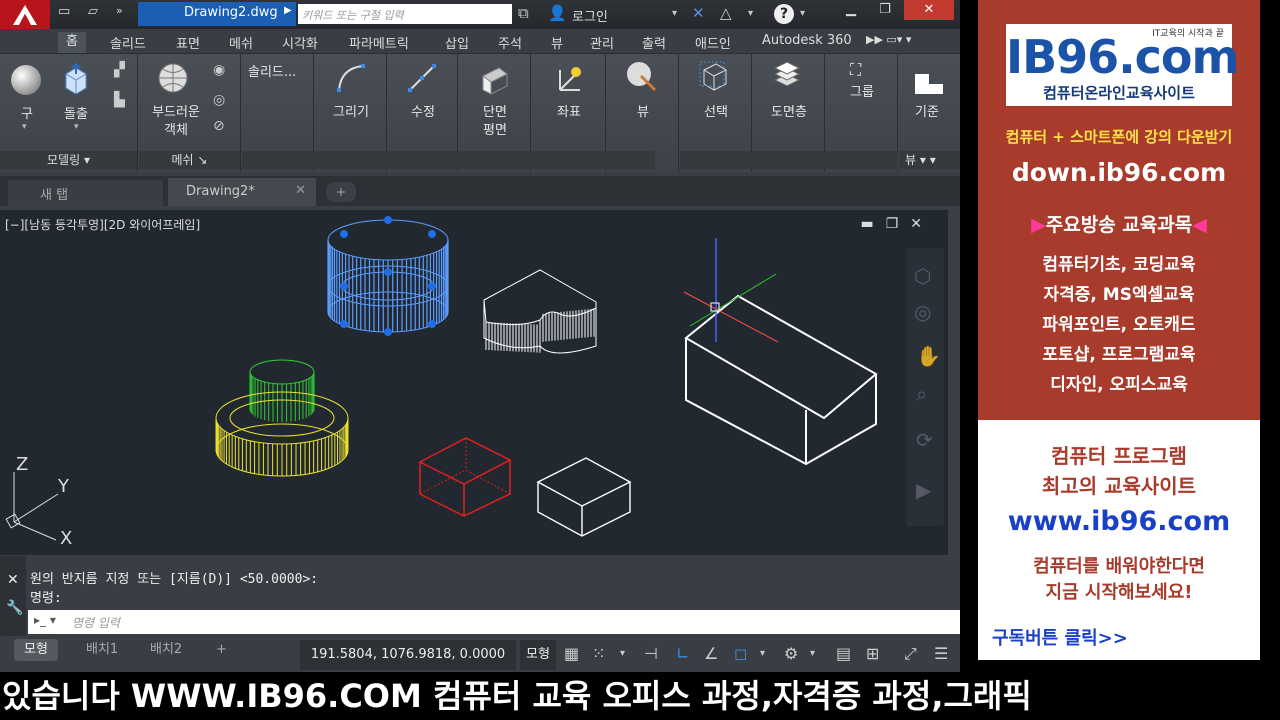 The width and height of the screenshot is (1280, 720). Describe the element at coordinates (405, 14) in the screenshot. I see `search-input: 키워드 또는 구절 입력` at that location.